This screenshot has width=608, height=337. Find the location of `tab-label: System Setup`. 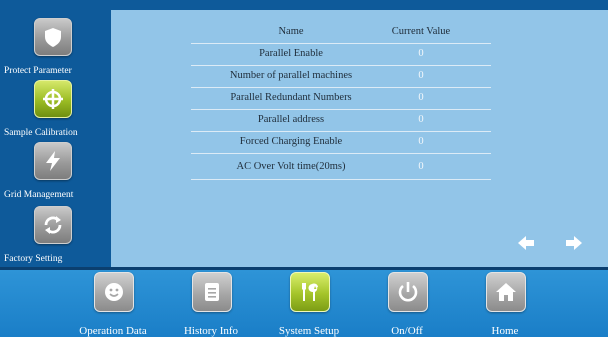

tab-label: System Setup is located at coordinates (309, 331).